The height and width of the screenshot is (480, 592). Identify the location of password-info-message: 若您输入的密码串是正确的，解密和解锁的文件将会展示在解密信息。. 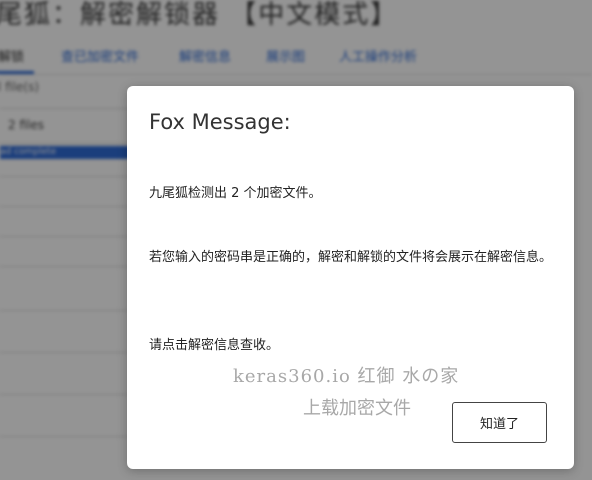
(351, 257).